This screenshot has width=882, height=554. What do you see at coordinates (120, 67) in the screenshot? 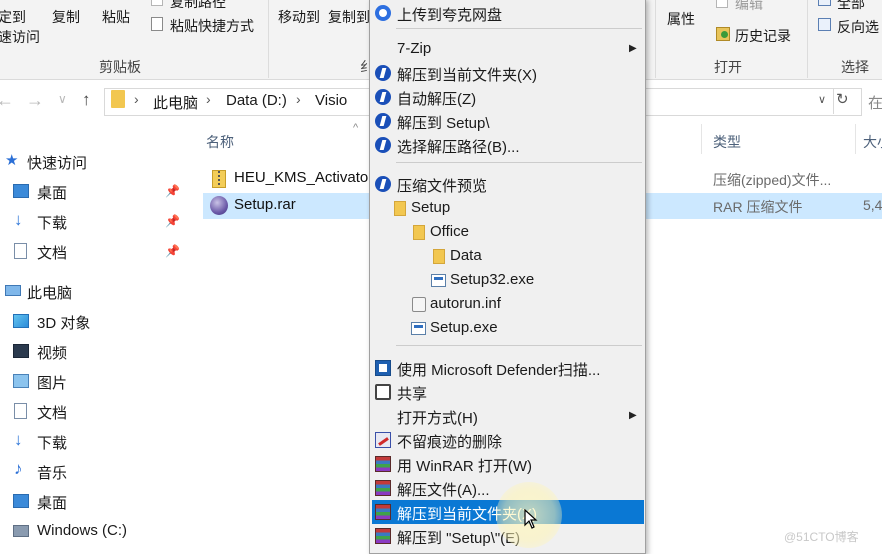
I see `clipboard-group-label: 剪贴板` at bounding box center [120, 67].